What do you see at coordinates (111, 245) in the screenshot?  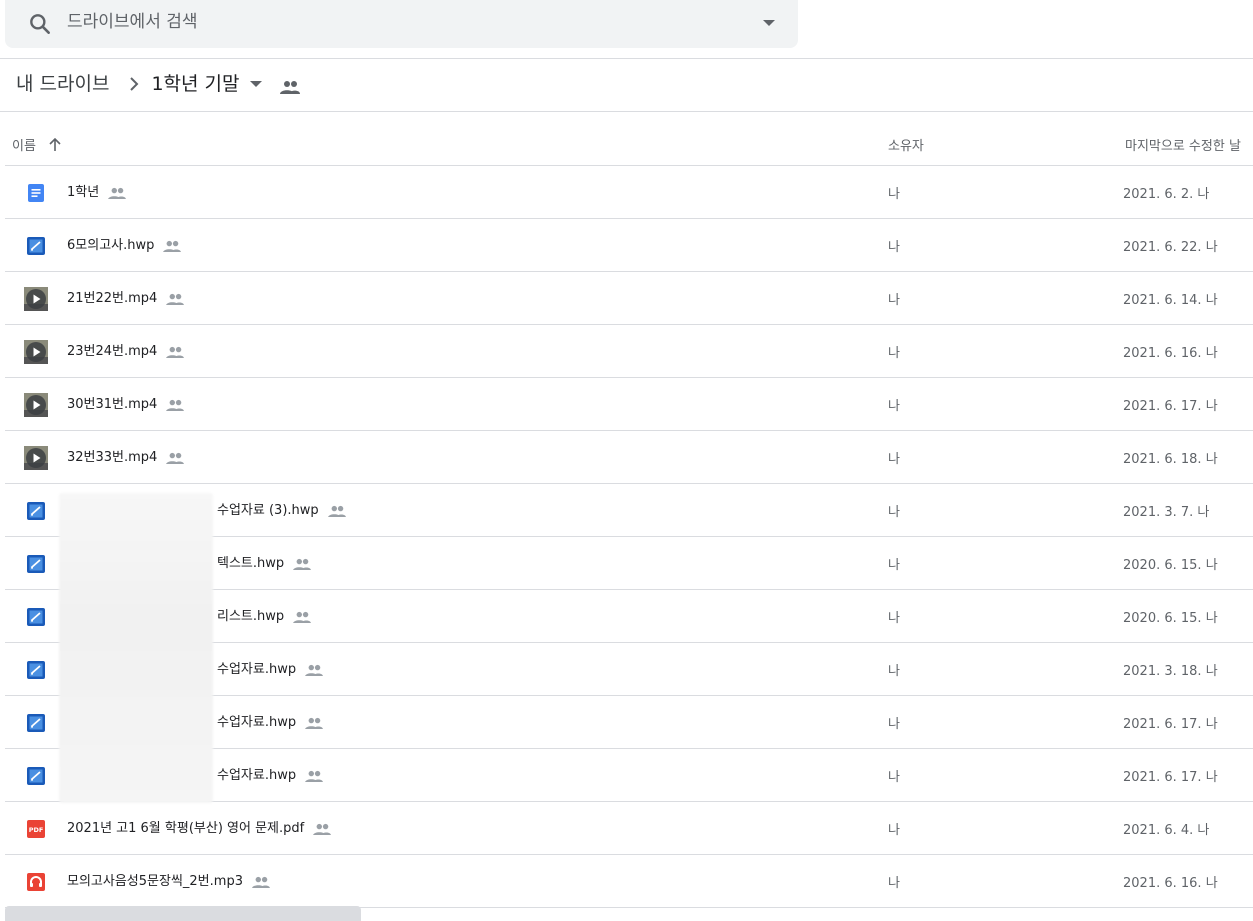 I see `file-name-text: 6모의고사.hwp` at bounding box center [111, 245].